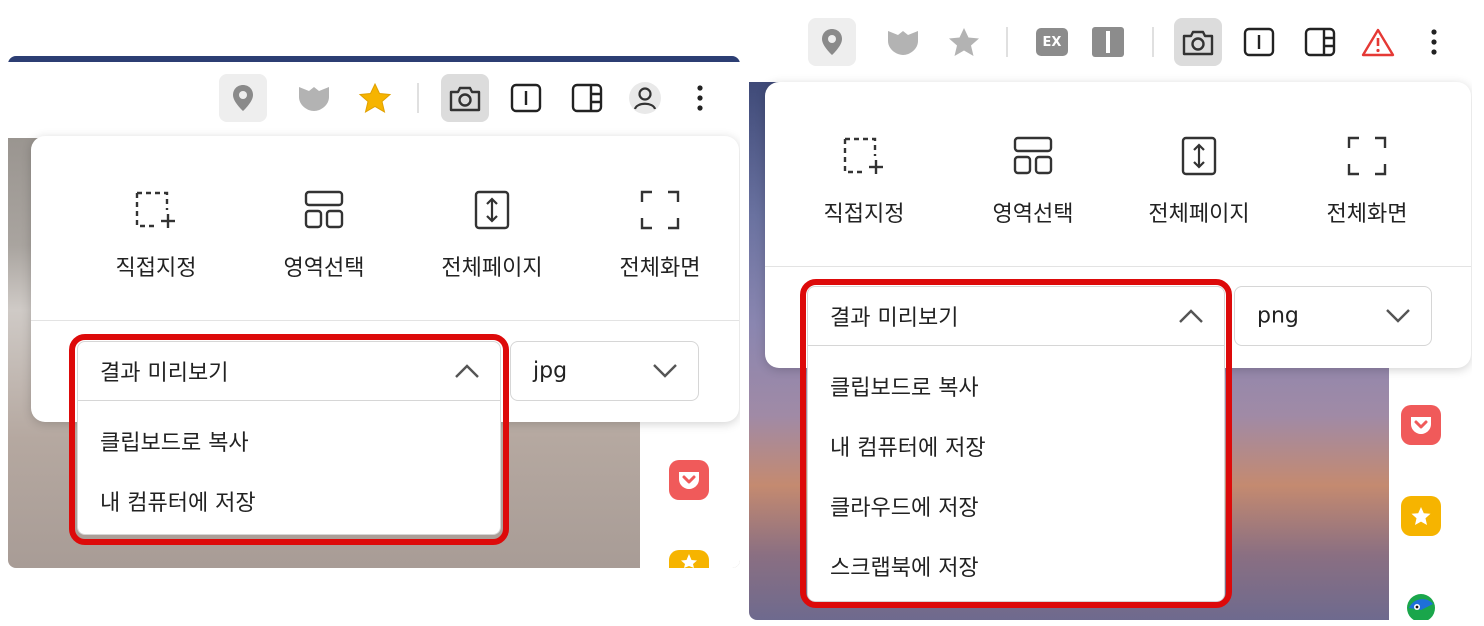 Image resolution: width=1484 pixels, height=626 pixels. I want to click on ex-extension-icon: EX, so click(1052, 42).